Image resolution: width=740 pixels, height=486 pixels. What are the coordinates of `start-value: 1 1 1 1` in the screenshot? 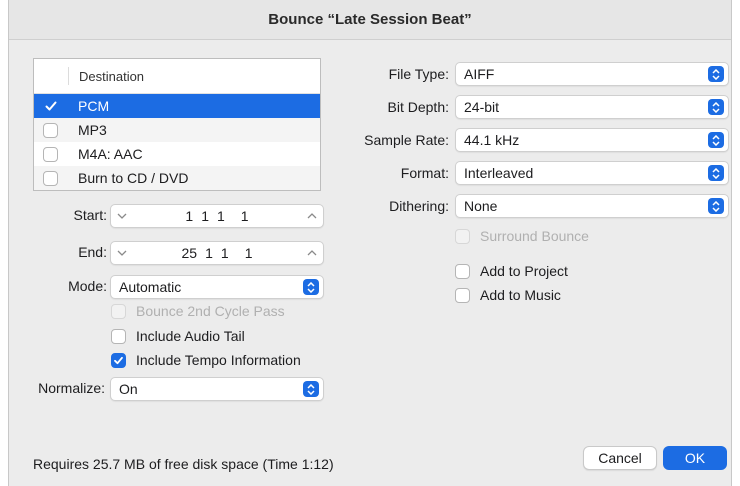 It's located at (217, 216).